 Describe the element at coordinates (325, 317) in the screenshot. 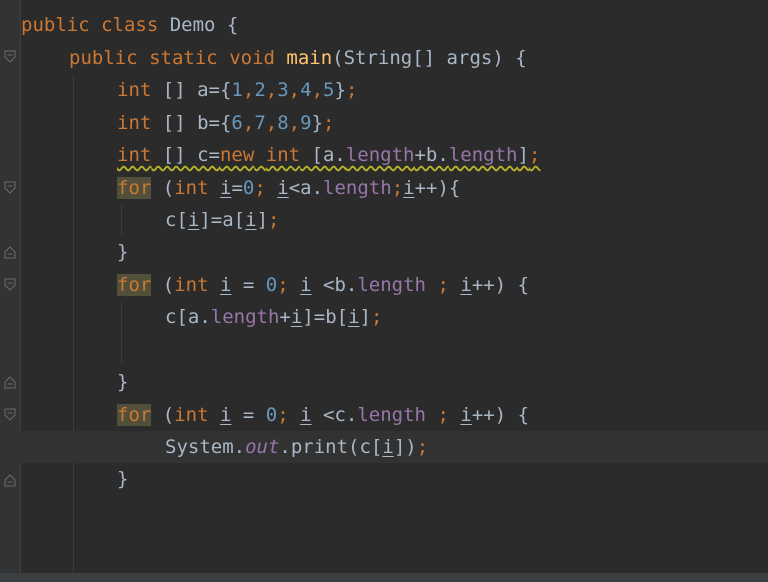

I see `code-text: ]=b[` at that location.